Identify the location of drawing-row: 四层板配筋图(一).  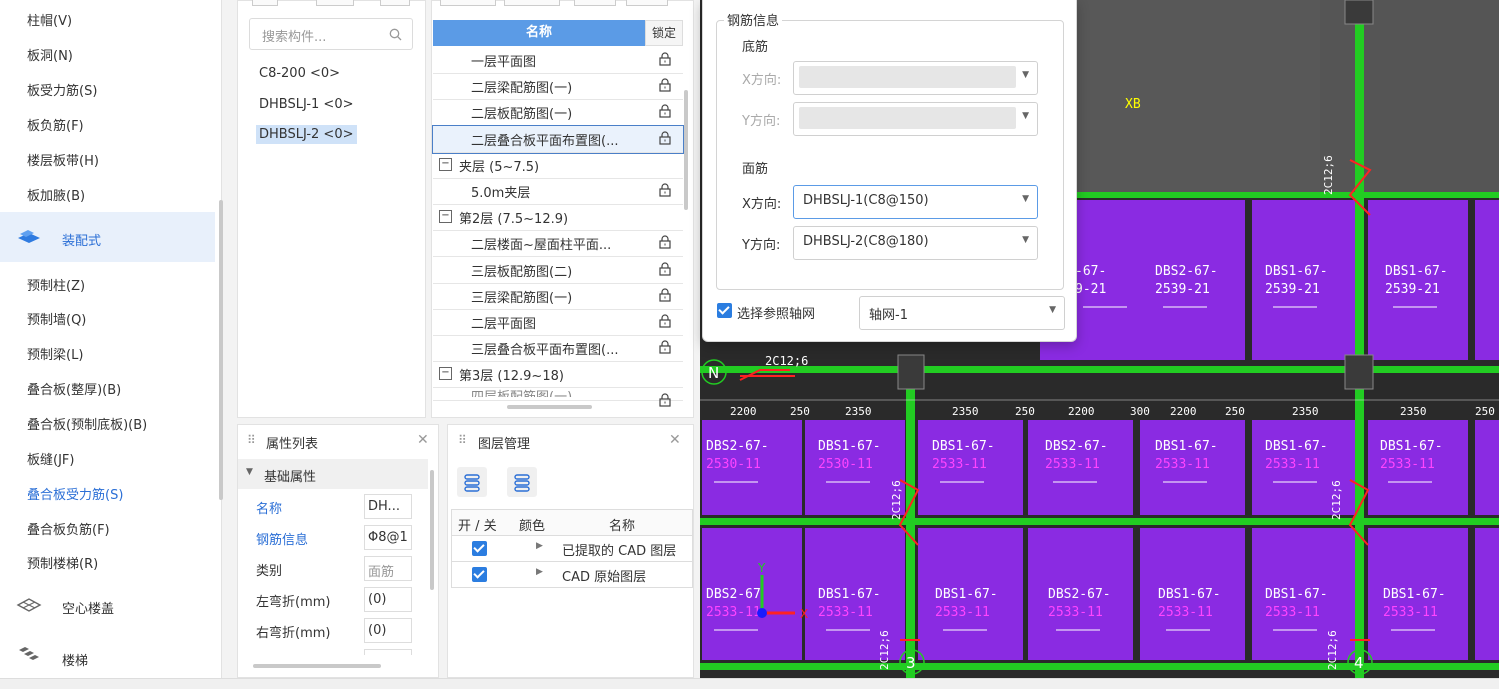
(558, 397).